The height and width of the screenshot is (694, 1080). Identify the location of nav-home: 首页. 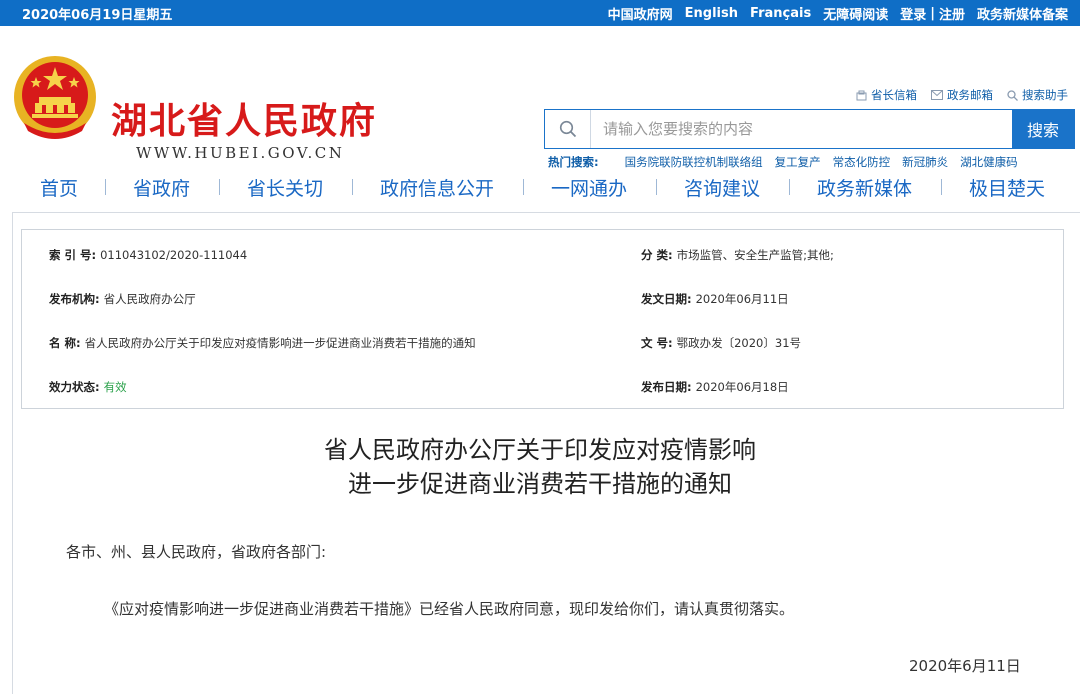
(59, 187).